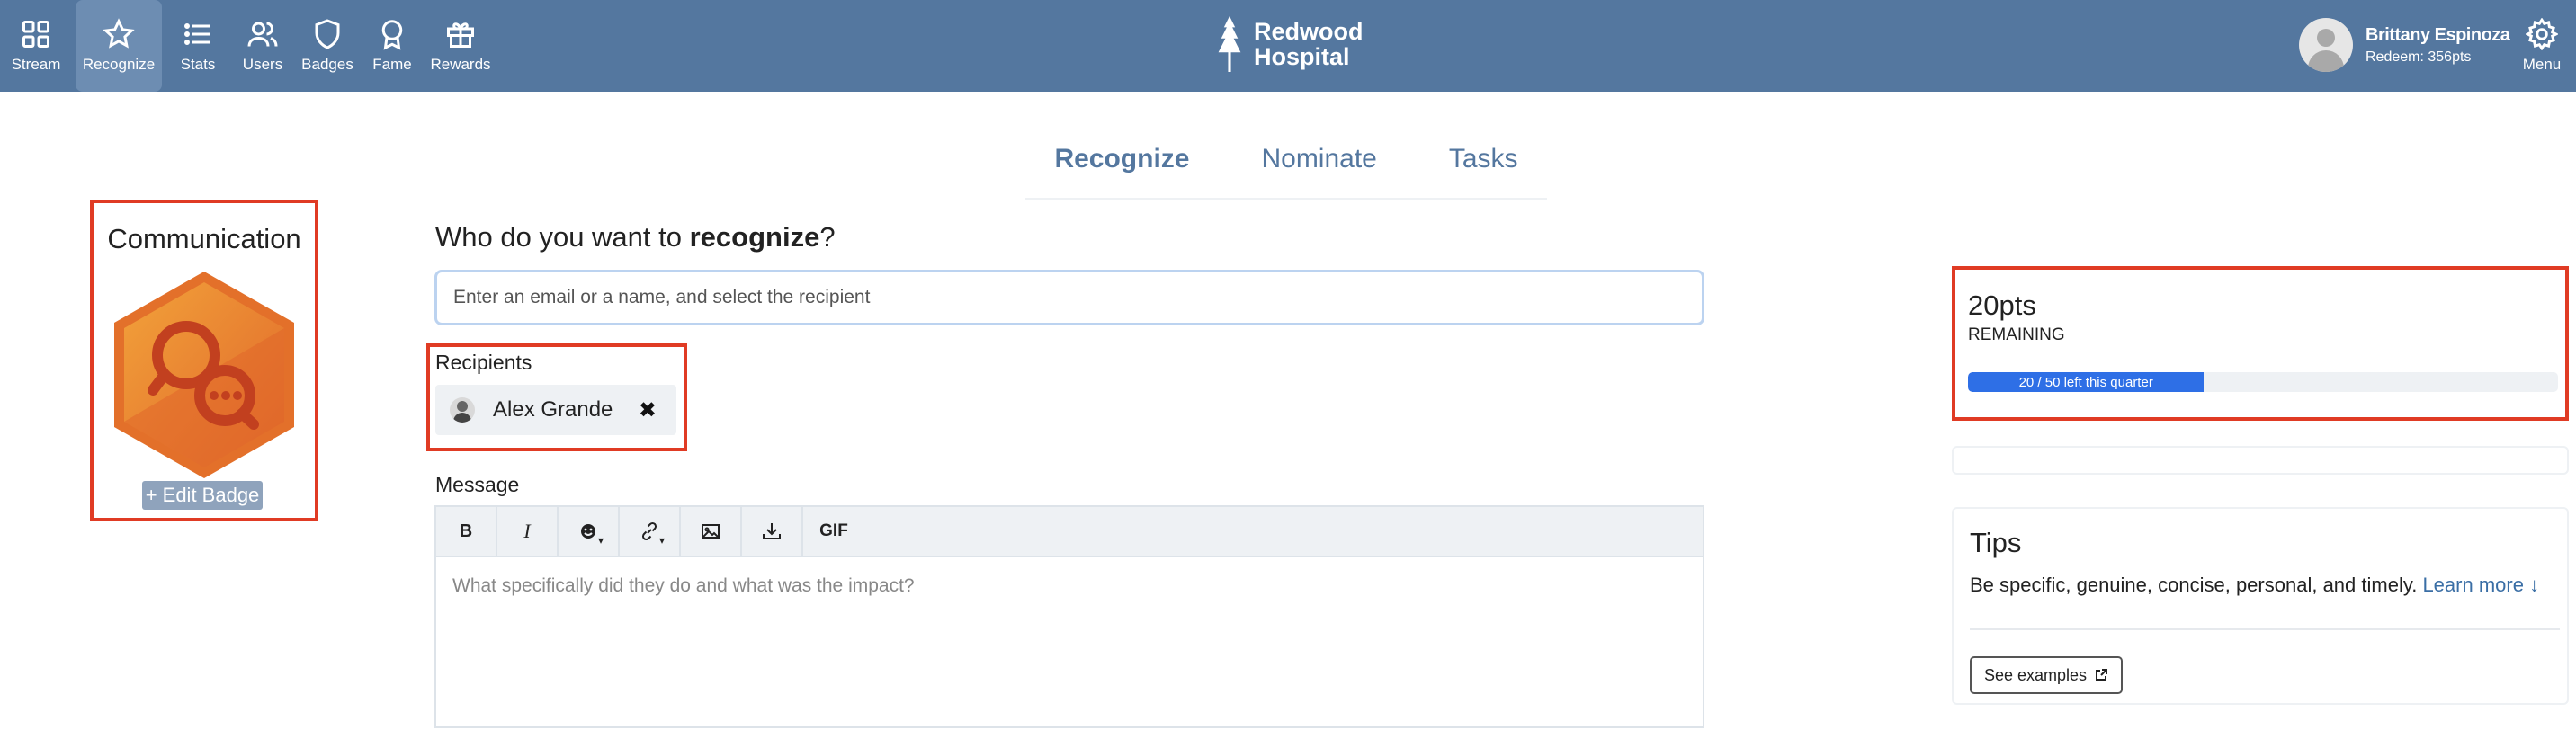  Describe the element at coordinates (462, 410) in the screenshot. I see `recipient-avatar` at that location.